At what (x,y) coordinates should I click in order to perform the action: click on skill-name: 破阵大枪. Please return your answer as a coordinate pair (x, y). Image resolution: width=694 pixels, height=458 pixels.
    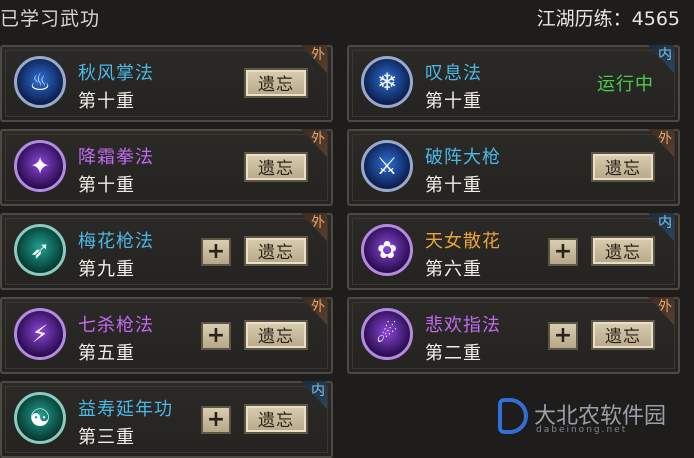
    Looking at the image, I should click on (463, 157).